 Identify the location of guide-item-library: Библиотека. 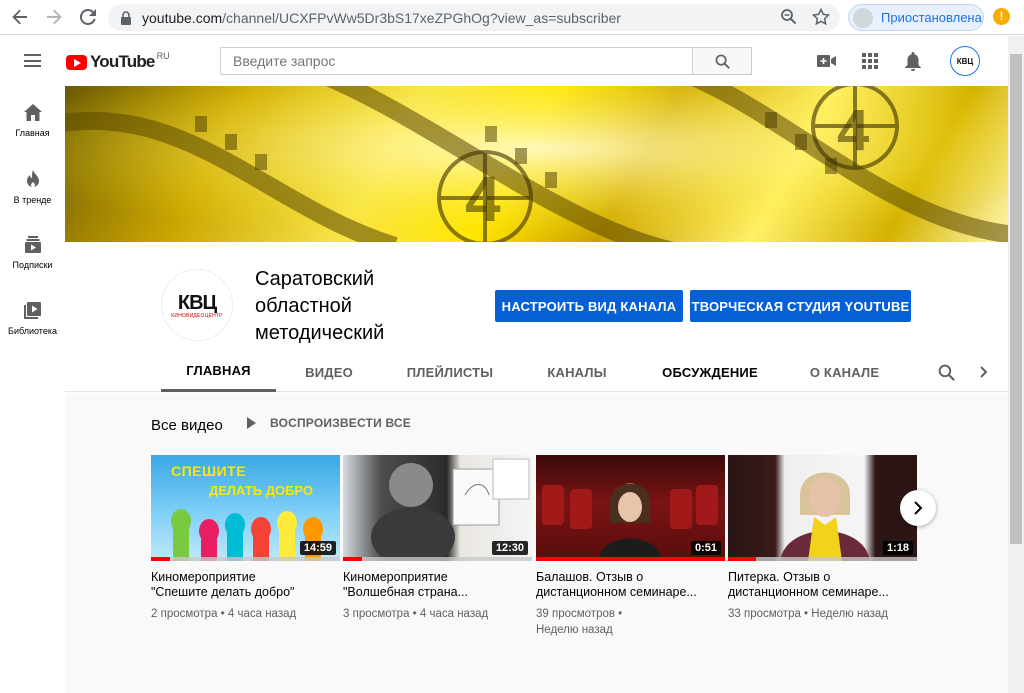
(32, 314).